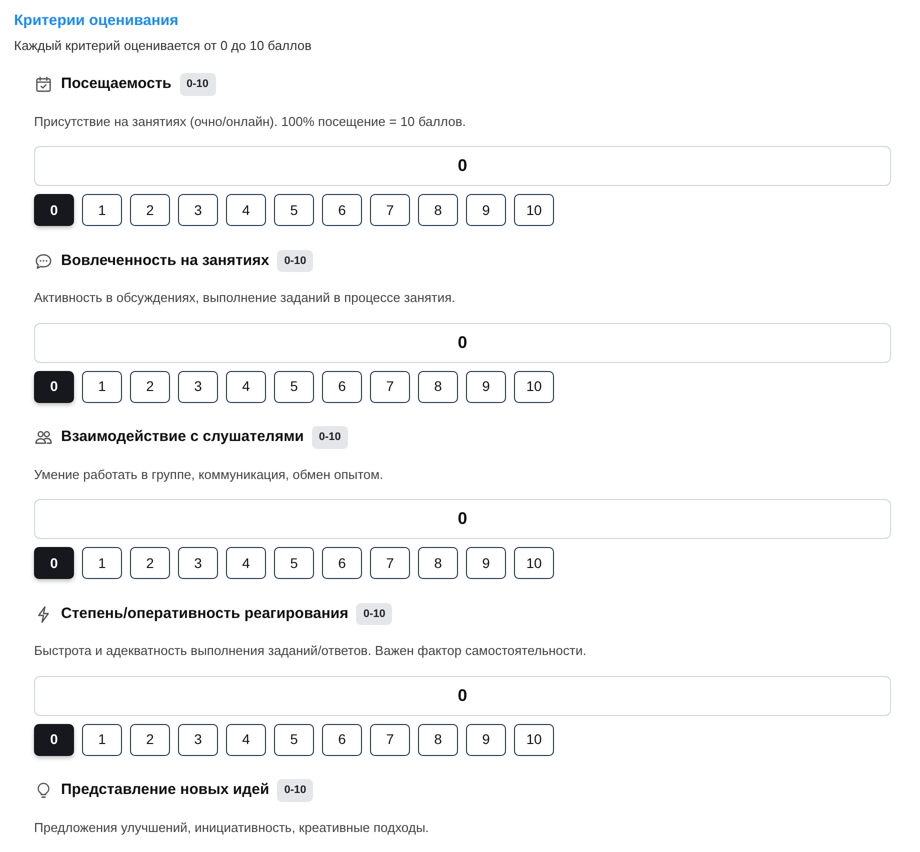 Image resolution: width=920 pixels, height=852 pixels. What do you see at coordinates (43, 437) in the screenshot?
I see `people-icon` at bounding box center [43, 437].